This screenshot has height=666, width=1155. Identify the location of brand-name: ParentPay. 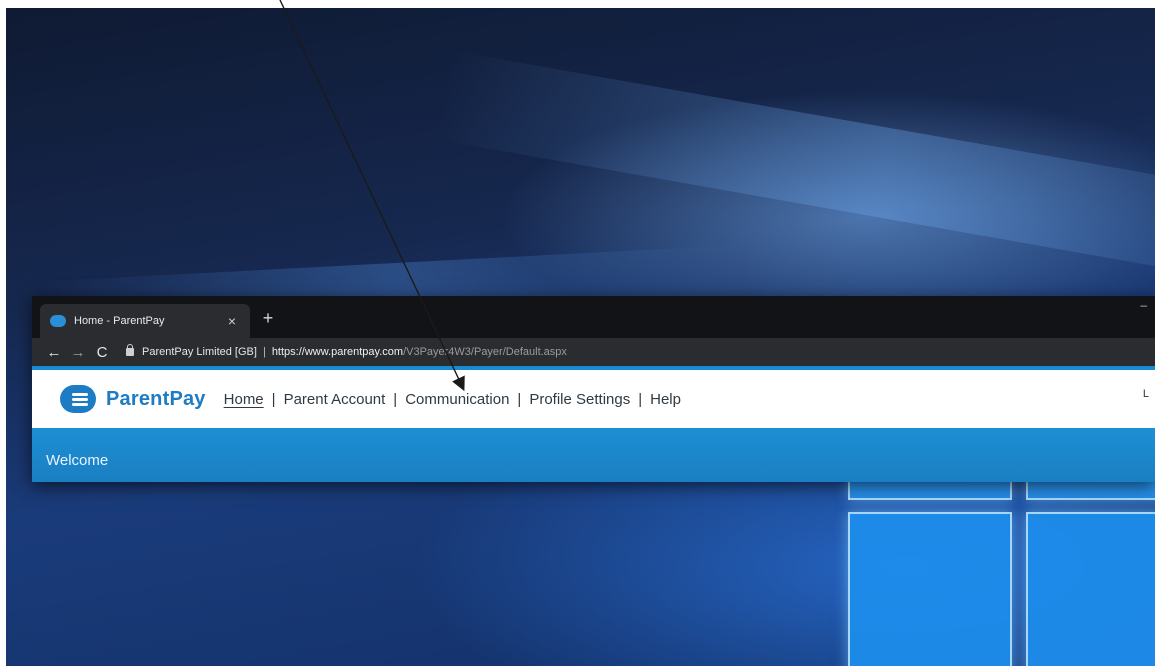
(156, 398).